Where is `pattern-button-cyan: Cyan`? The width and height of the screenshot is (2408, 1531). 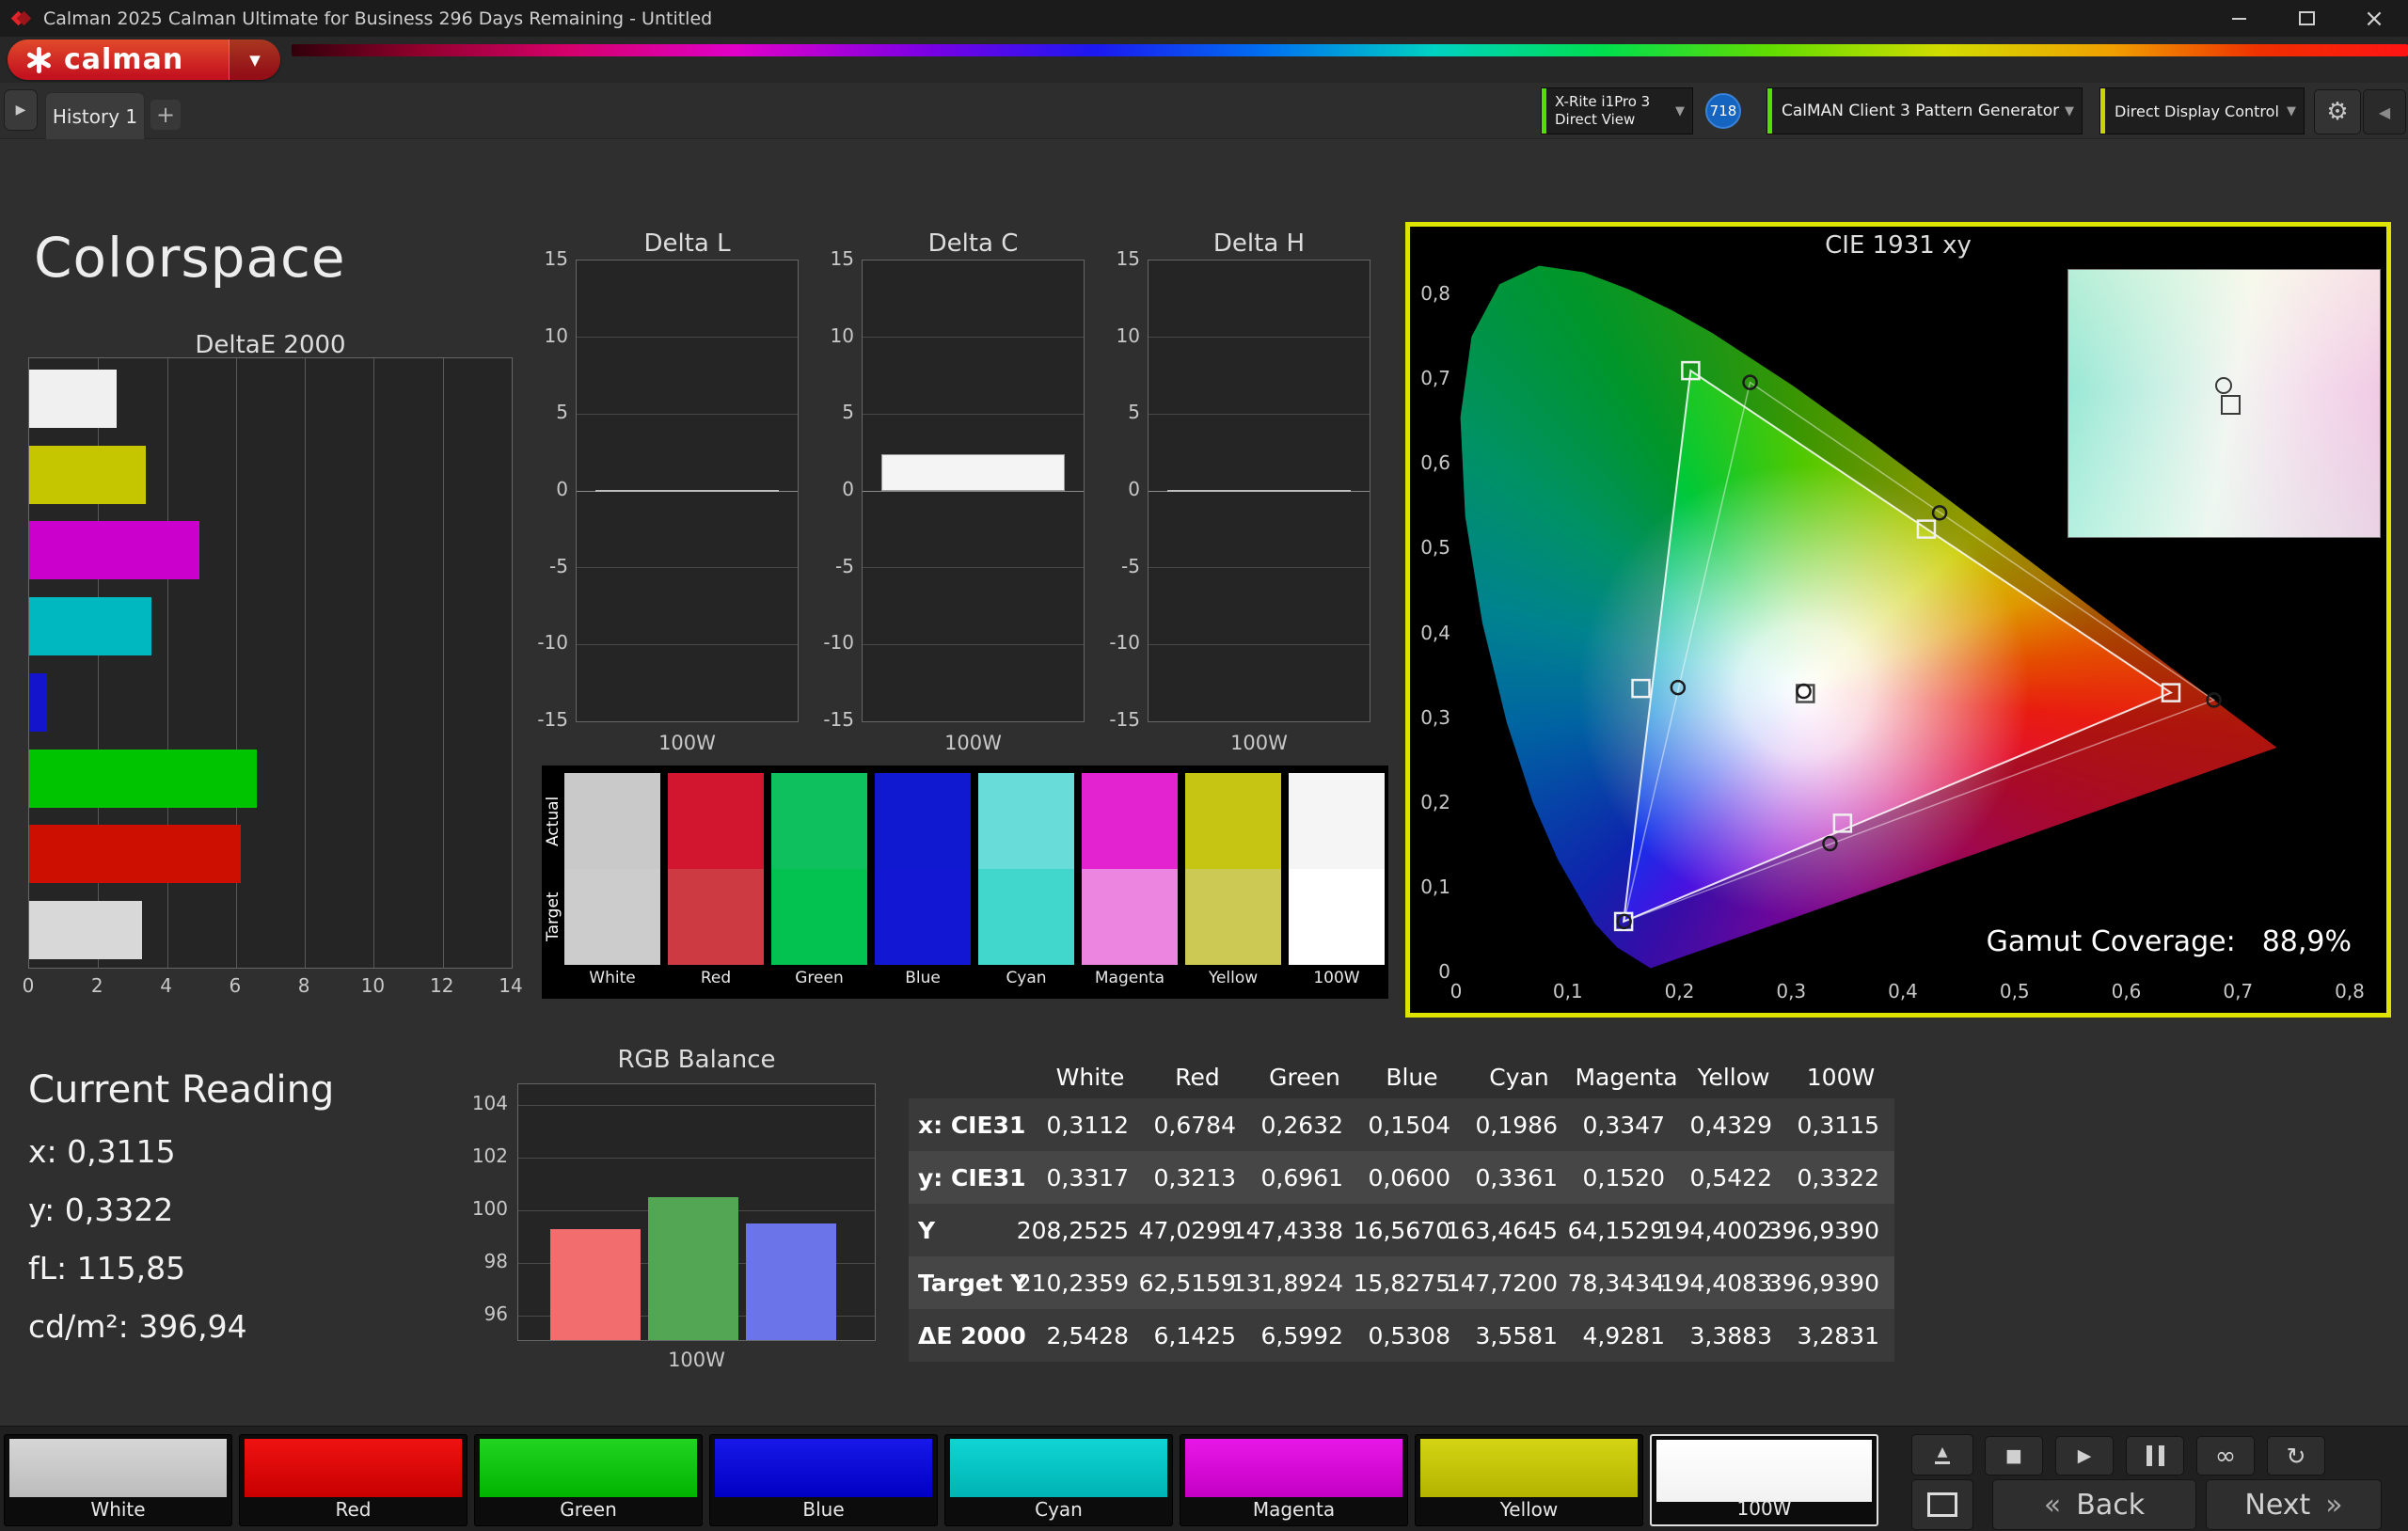
pattern-button-cyan: Cyan is located at coordinates (1059, 1480).